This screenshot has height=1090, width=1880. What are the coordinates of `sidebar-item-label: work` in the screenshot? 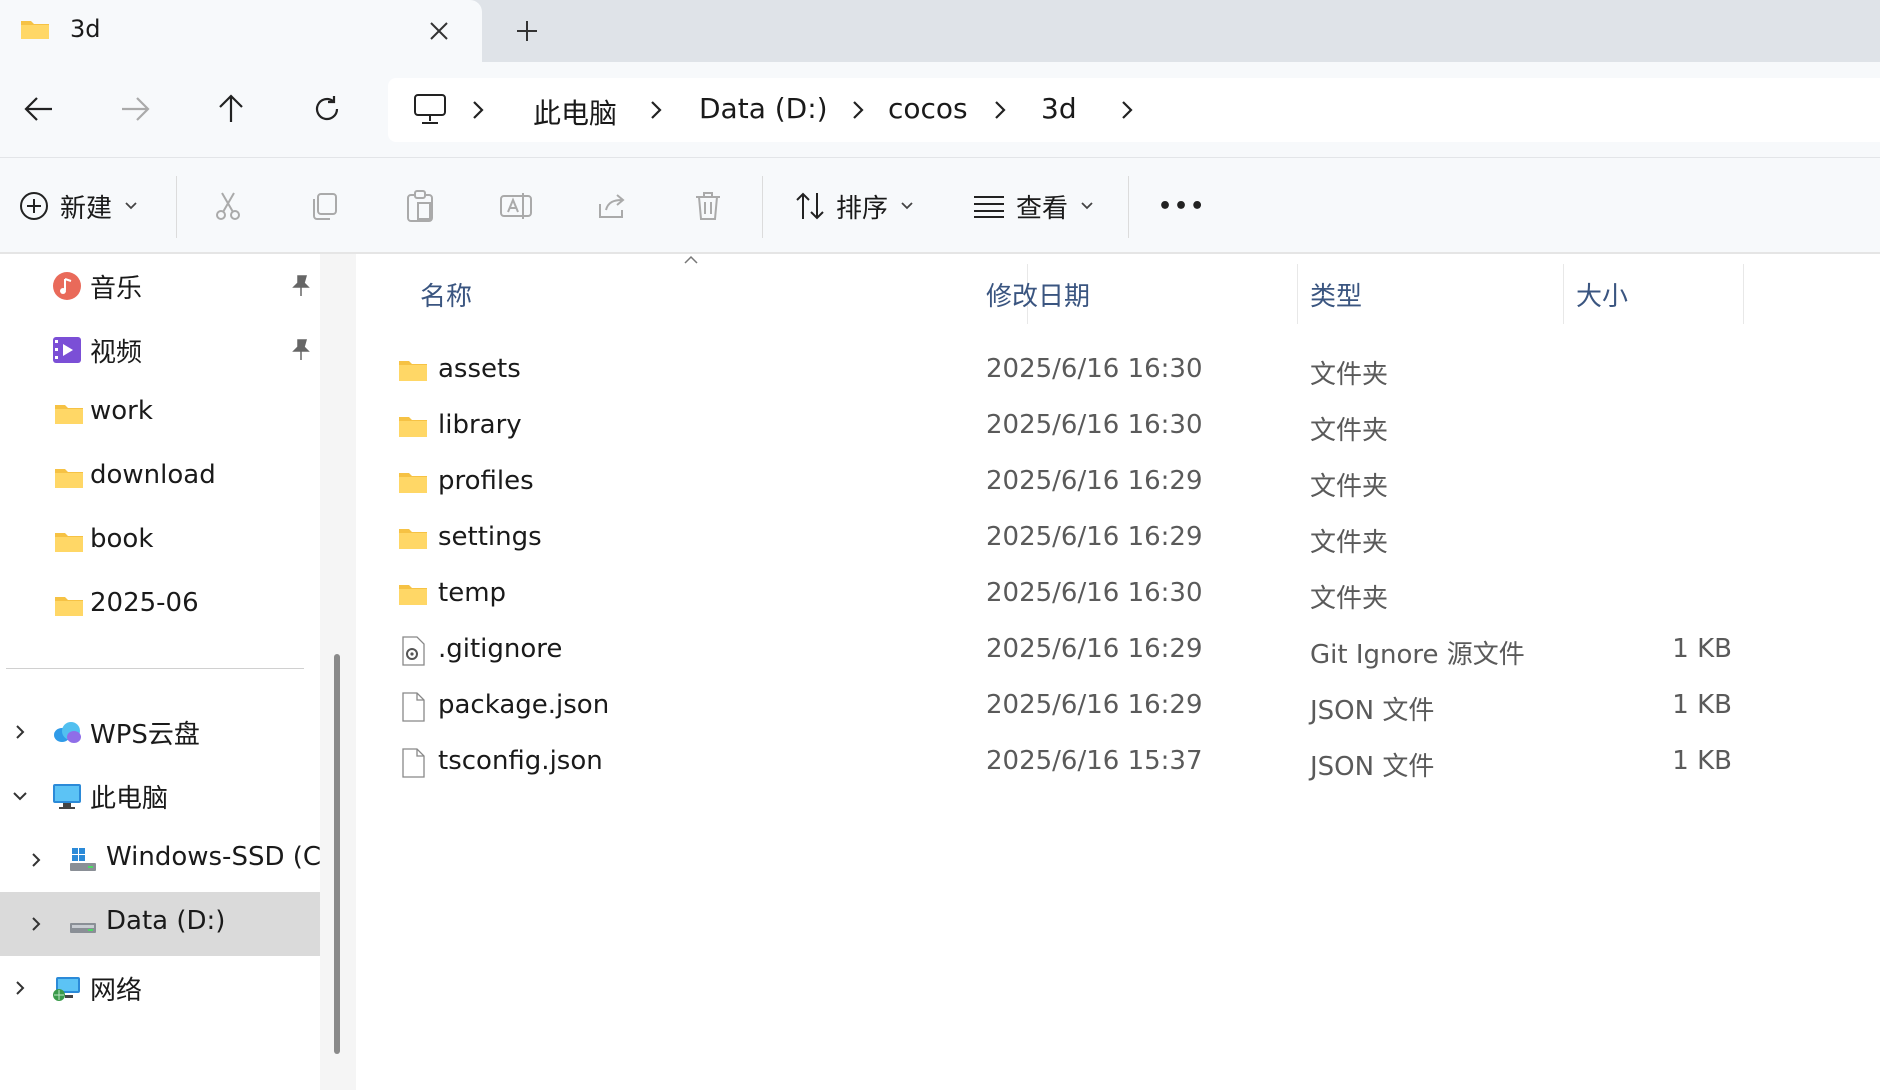 It's located at (121, 411).